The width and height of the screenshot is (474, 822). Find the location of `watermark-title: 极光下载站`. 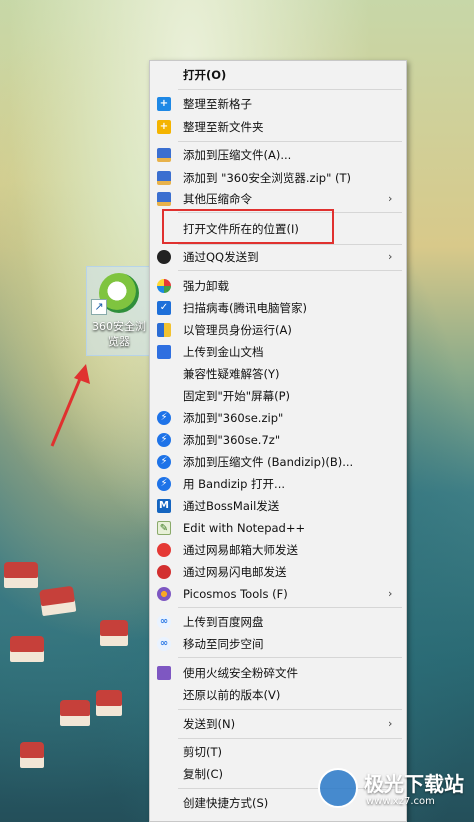

watermark-title: 极光下载站 is located at coordinates (414, 784).